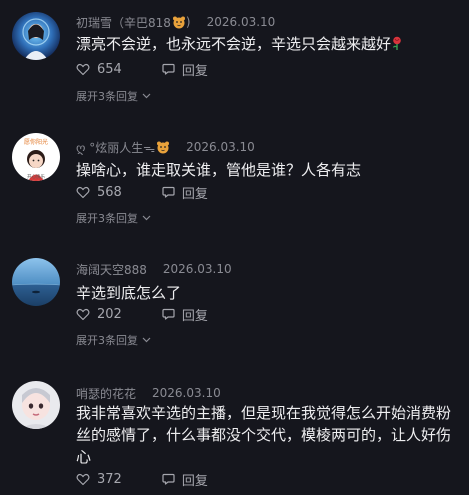 This screenshot has width=469, height=495. I want to click on username: 初瑞雪（辛巴818, so click(123, 22).